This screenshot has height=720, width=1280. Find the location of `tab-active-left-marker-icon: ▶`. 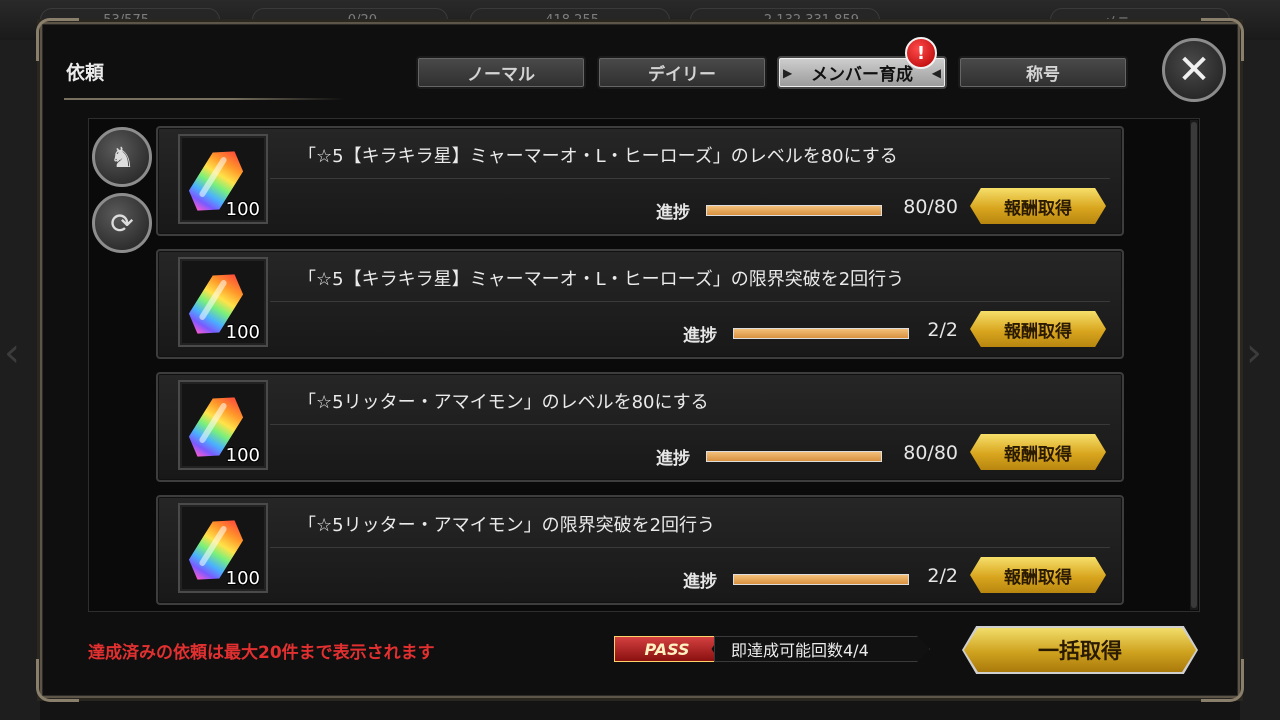

tab-active-left-marker-icon: ▶ is located at coordinates (788, 73).